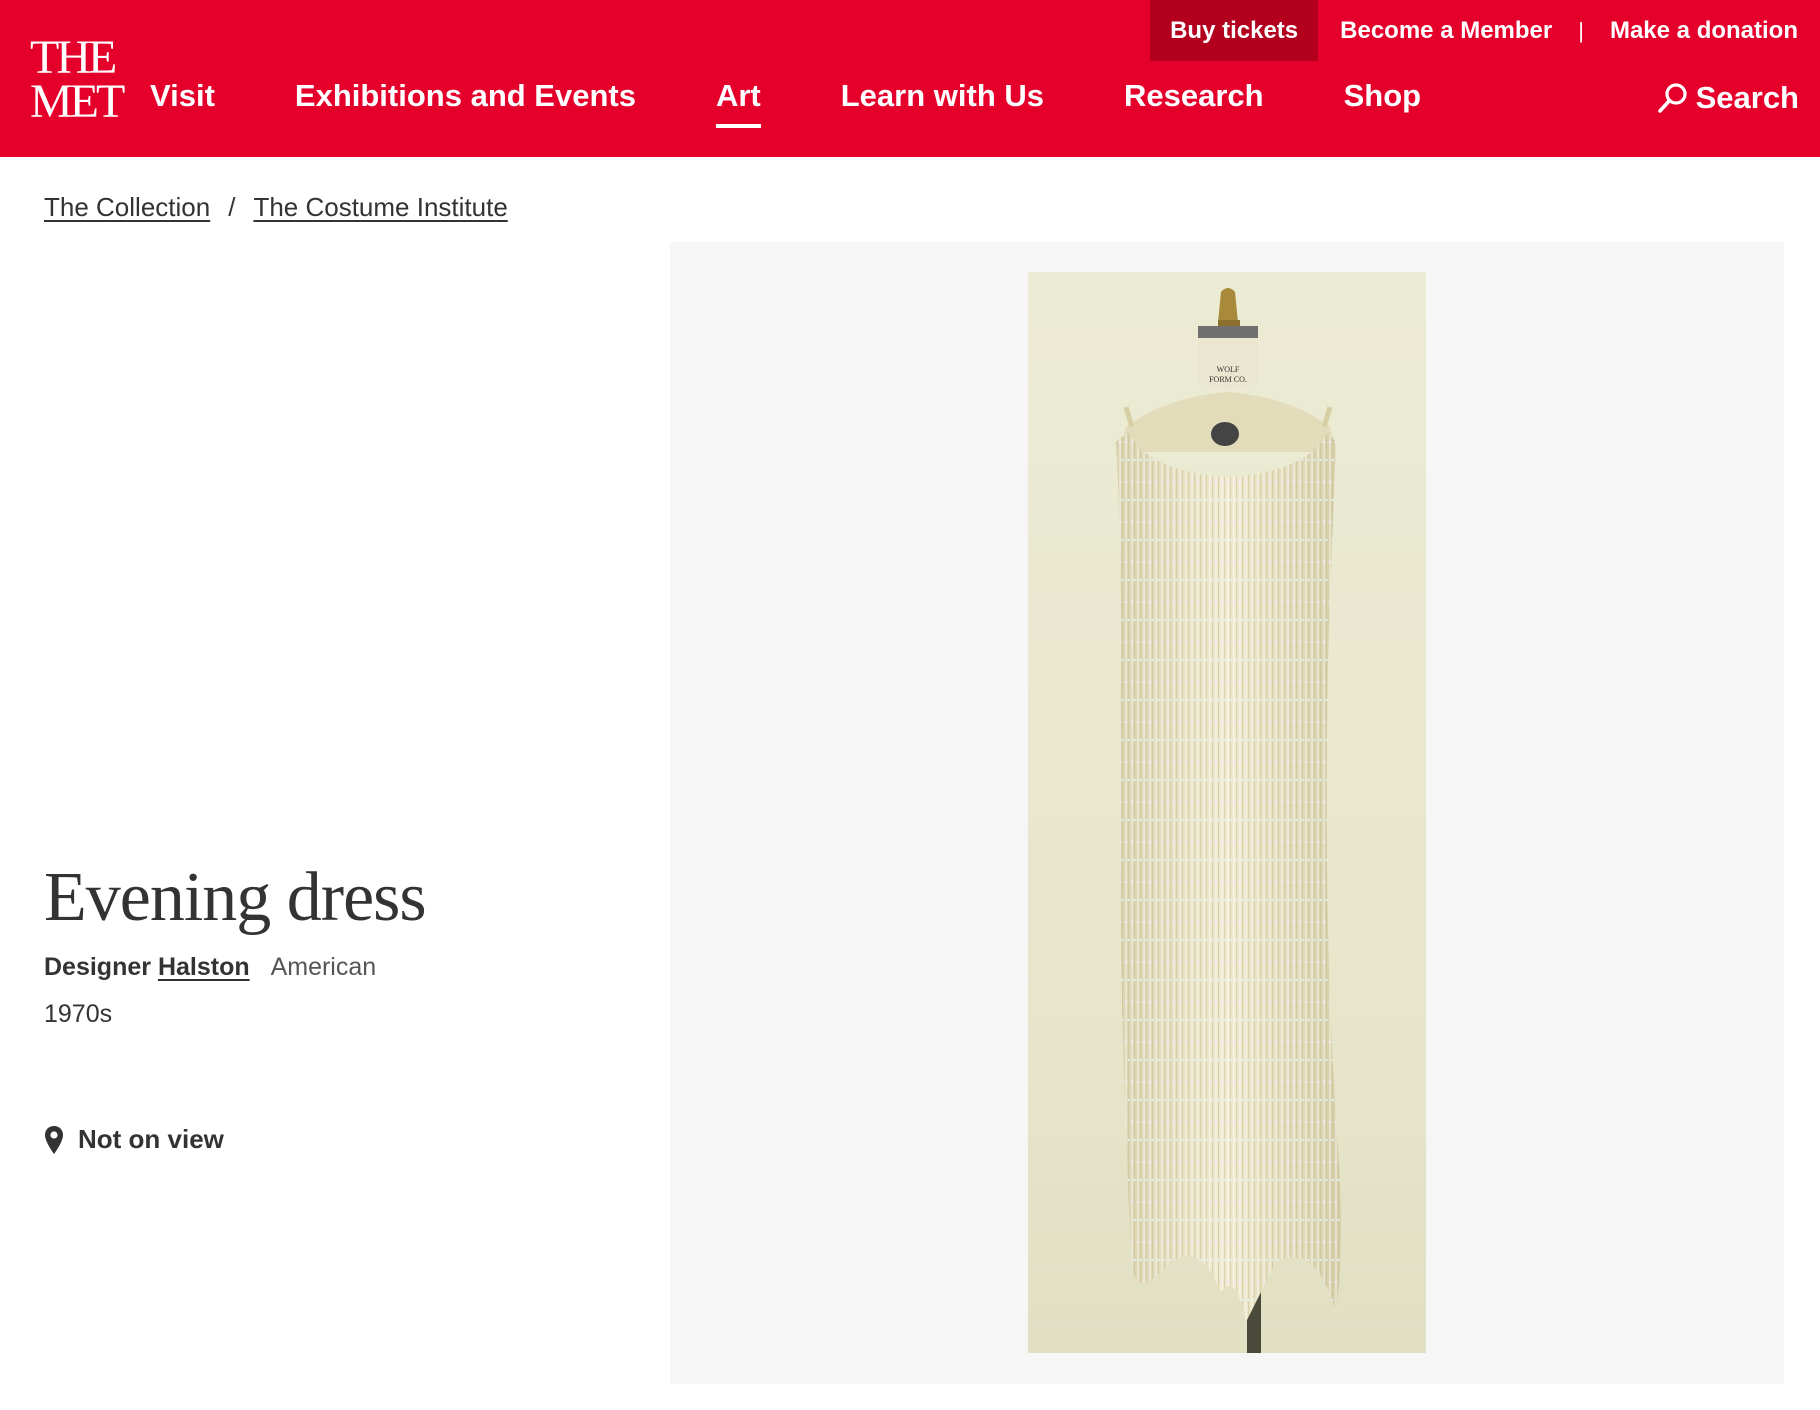  I want to click on object-date: 1970s, so click(78, 1014).